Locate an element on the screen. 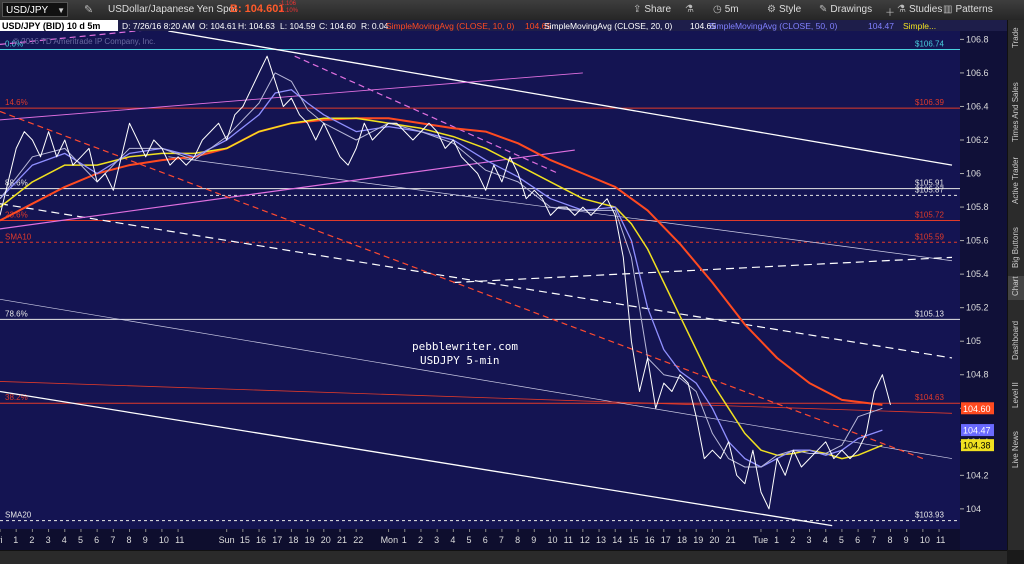 The width and height of the screenshot is (1024, 564). x-tick-label: Fri is located at coordinates (1, 540).